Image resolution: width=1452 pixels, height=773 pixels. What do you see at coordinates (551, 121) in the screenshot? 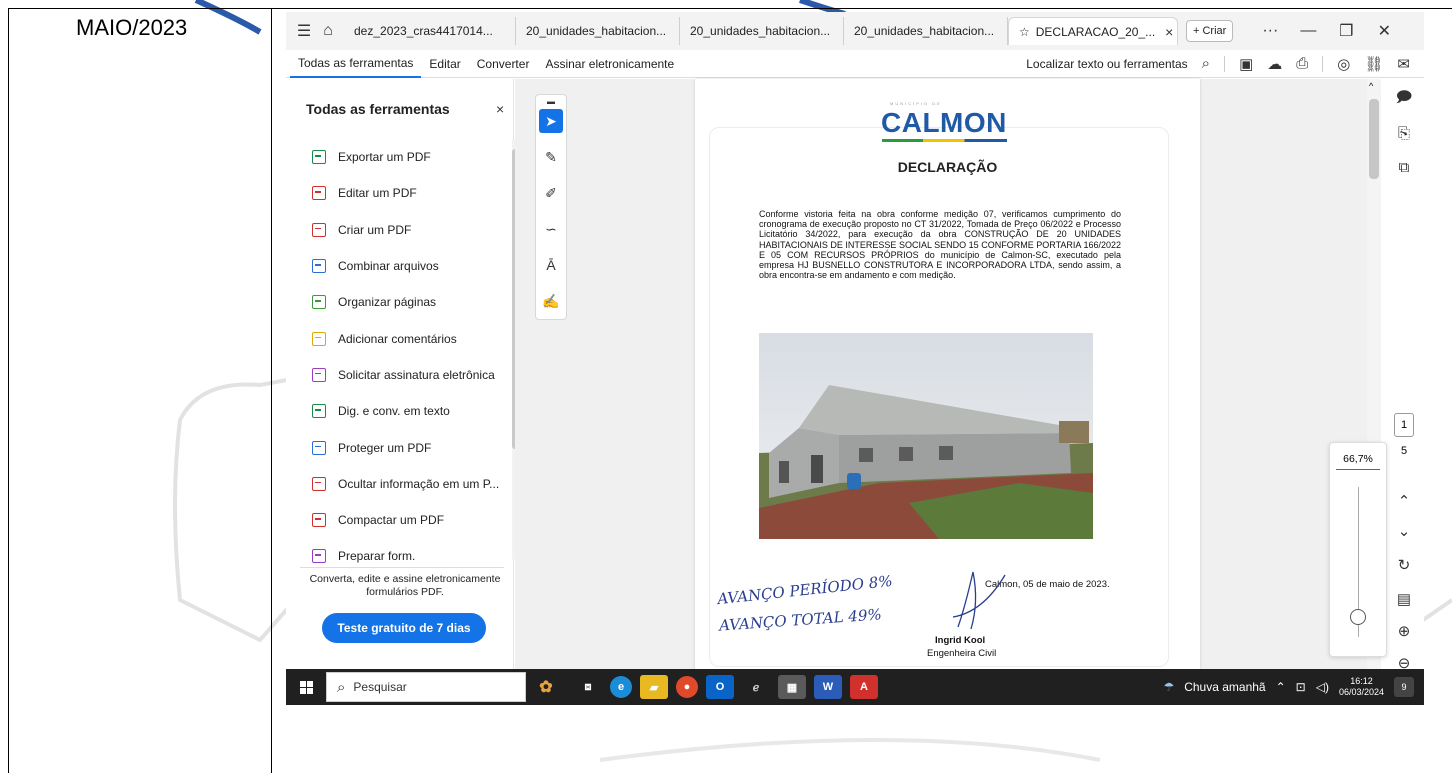
I see `select-cursor-icon: ➤` at bounding box center [551, 121].